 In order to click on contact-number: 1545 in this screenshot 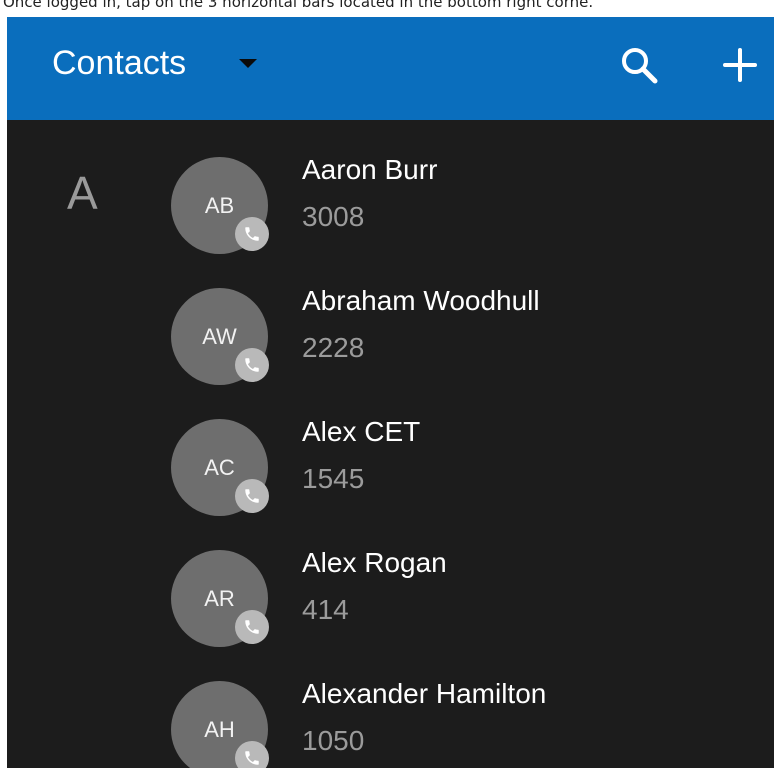, I will do `click(333, 478)`.